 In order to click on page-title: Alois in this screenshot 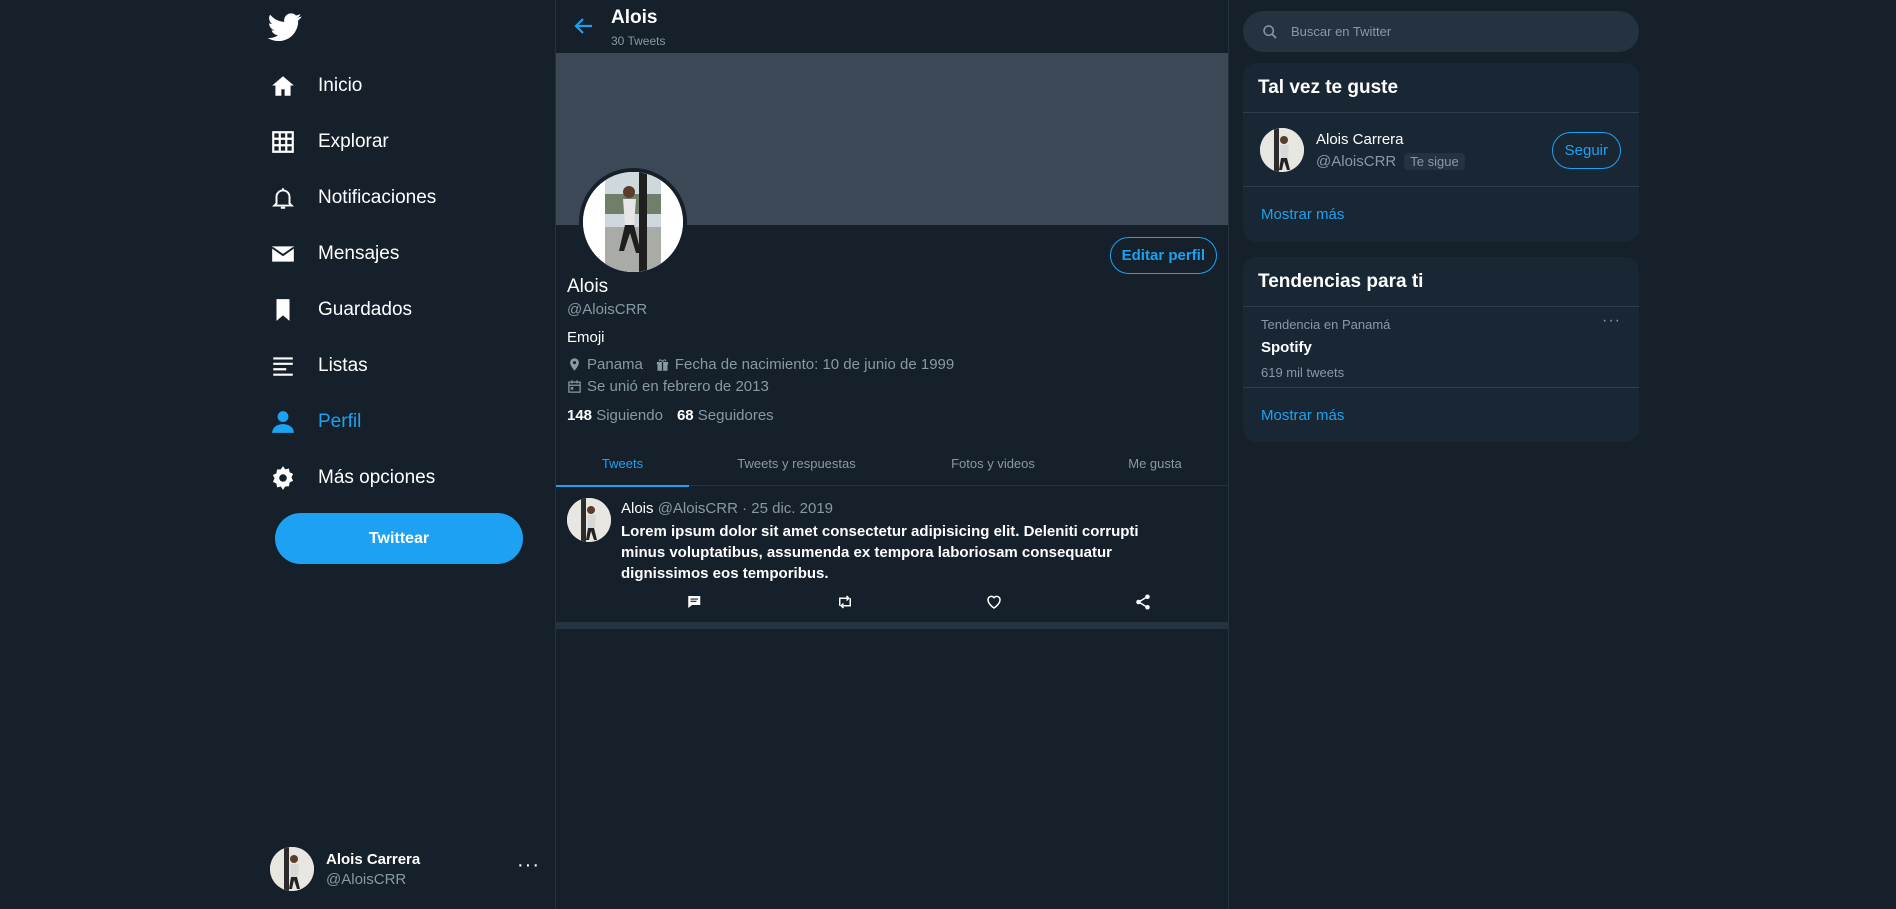, I will do `click(634, 17)`.